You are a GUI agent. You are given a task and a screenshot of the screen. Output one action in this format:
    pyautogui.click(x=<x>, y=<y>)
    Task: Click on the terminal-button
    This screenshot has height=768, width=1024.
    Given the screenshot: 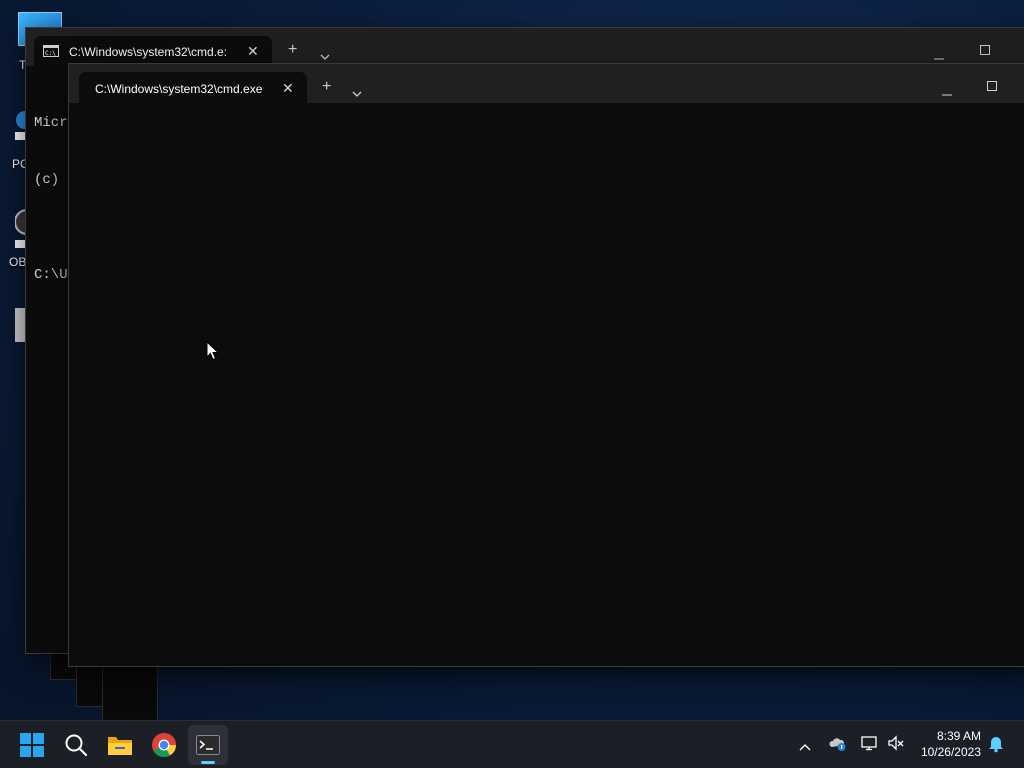 What is the action you would take?
    pyautogui.click(x=208, y=745)
    